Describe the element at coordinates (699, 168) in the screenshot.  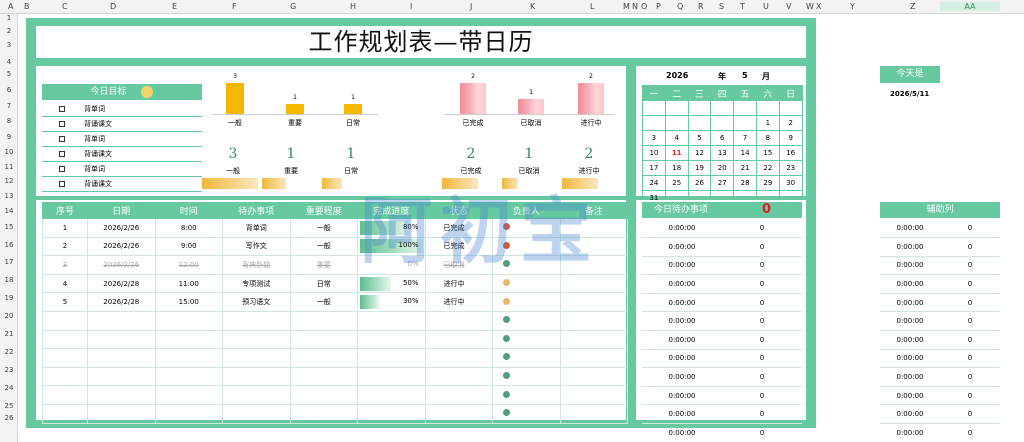
I see `calendar-day: 19` at that location.